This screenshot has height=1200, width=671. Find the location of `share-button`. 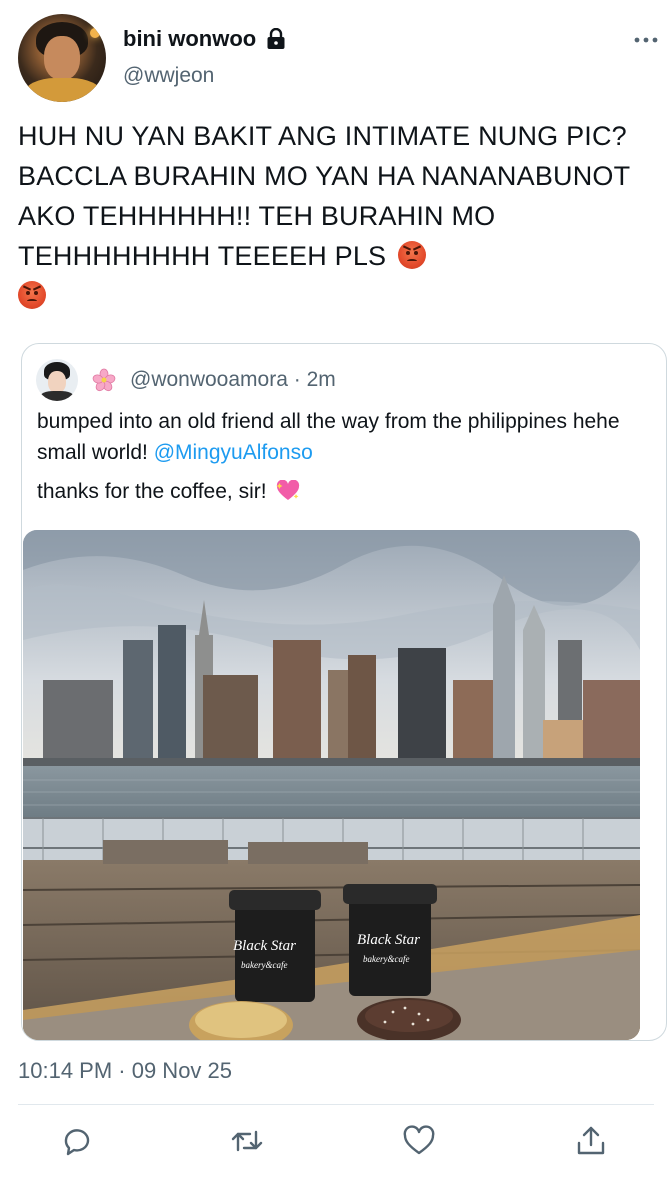

share-button is located at coordinates (594, 1144).